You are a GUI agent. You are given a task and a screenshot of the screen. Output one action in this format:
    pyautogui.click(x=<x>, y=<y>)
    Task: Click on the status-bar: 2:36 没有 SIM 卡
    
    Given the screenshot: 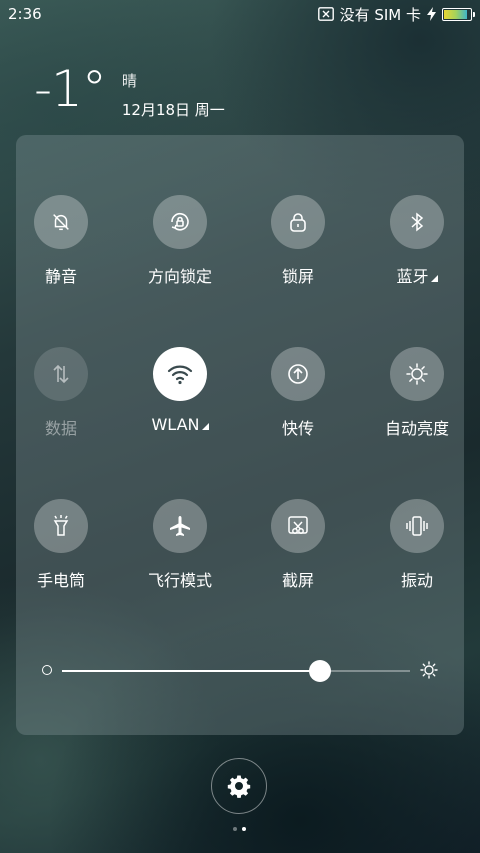 What is the action you would take?
    pyautogui.click(x=240, y=14)
    